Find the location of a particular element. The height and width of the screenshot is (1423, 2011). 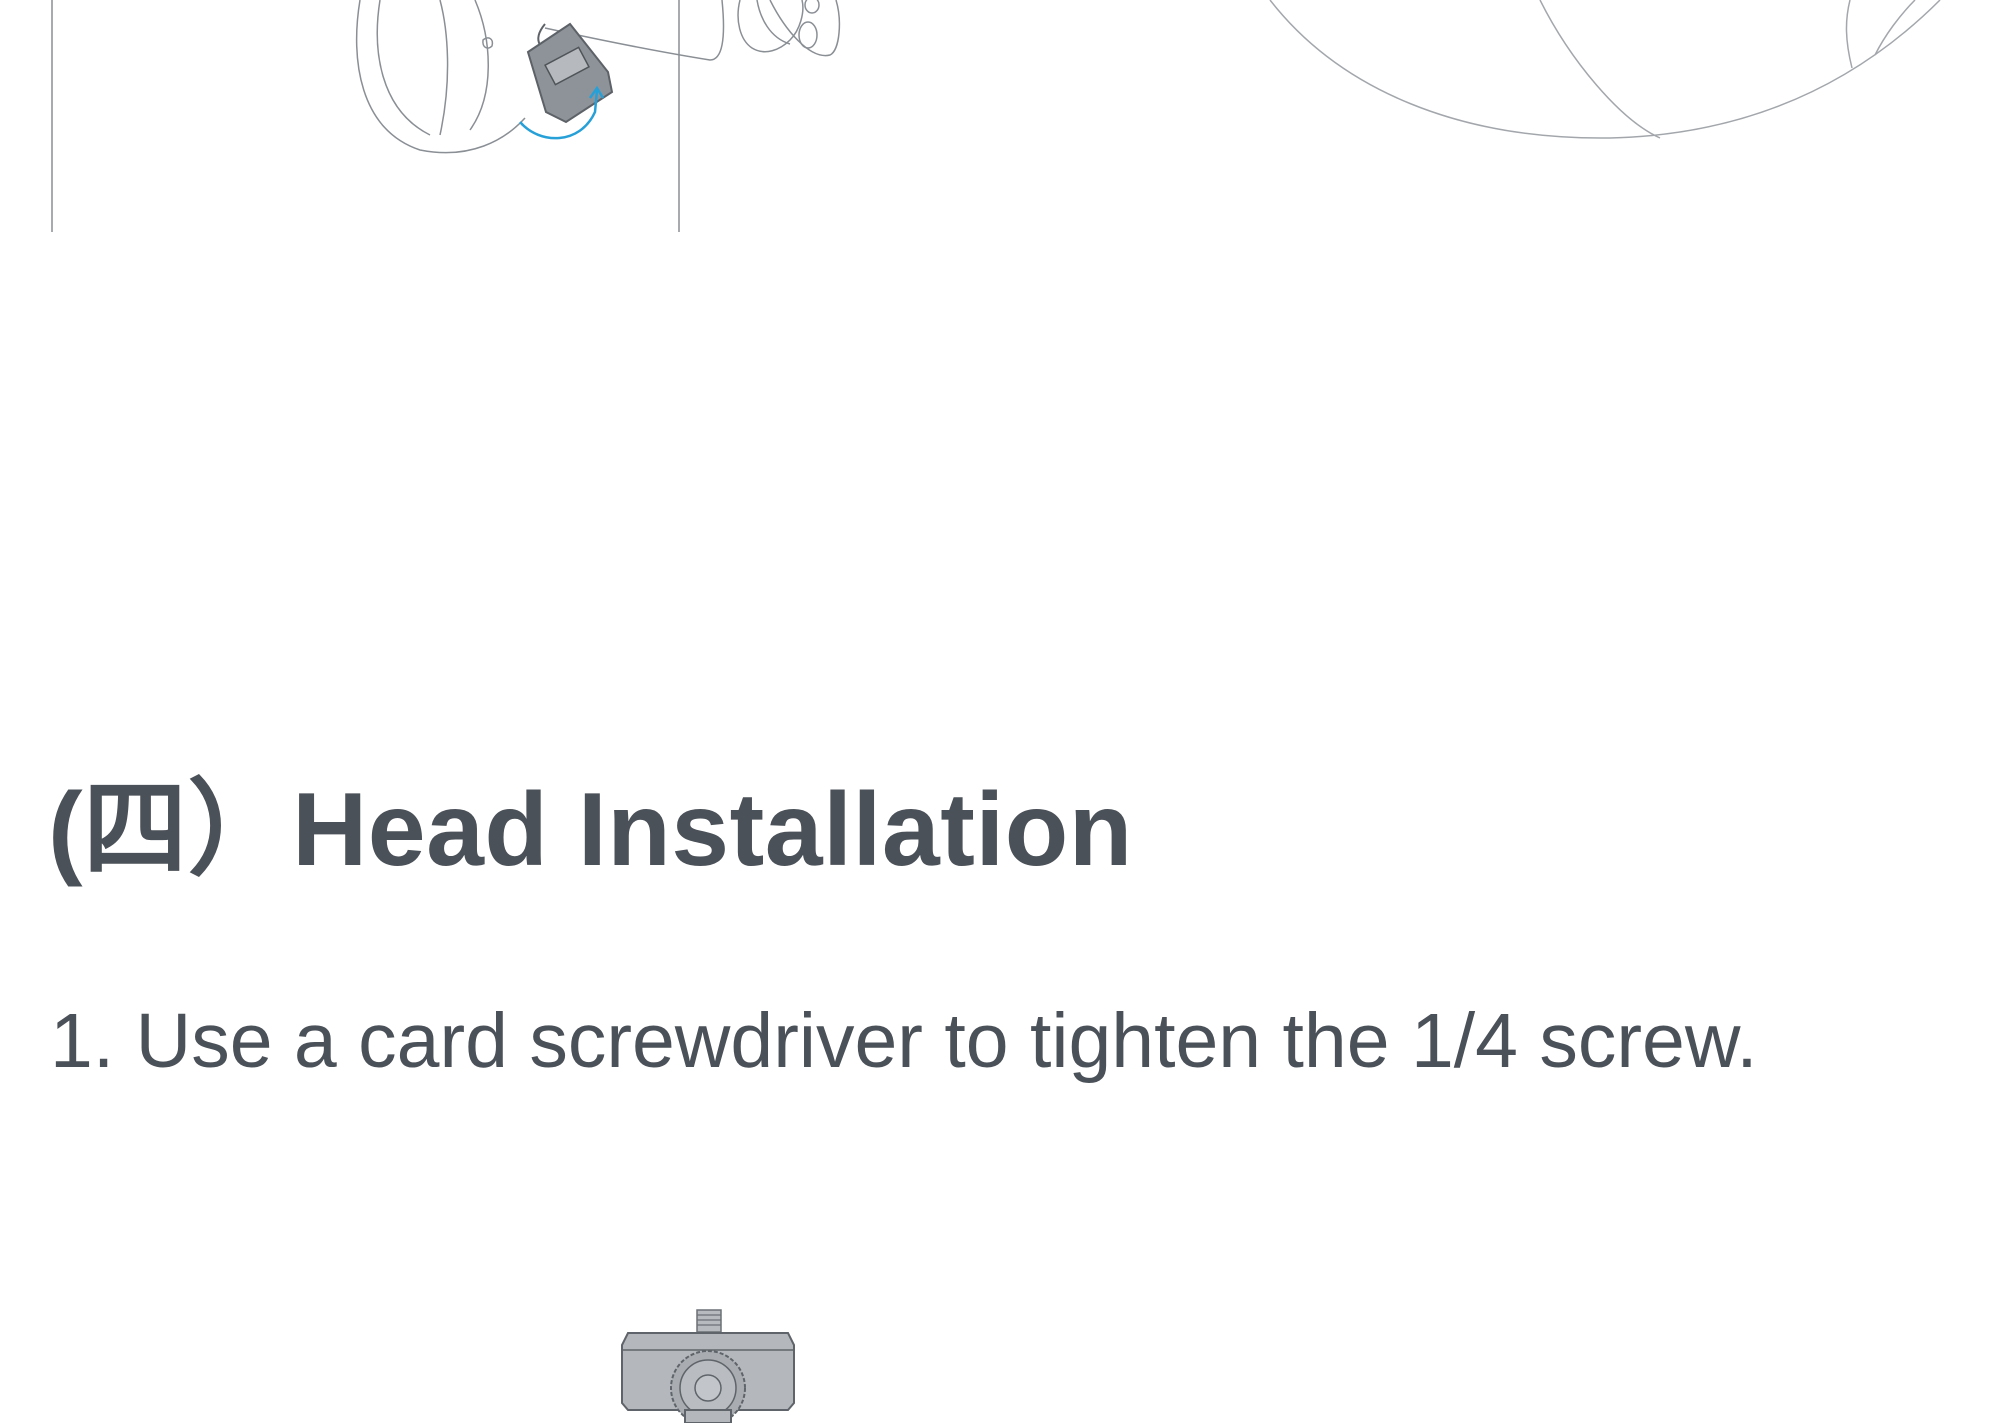

clamp-stem is located at coordinates (708, 1416).